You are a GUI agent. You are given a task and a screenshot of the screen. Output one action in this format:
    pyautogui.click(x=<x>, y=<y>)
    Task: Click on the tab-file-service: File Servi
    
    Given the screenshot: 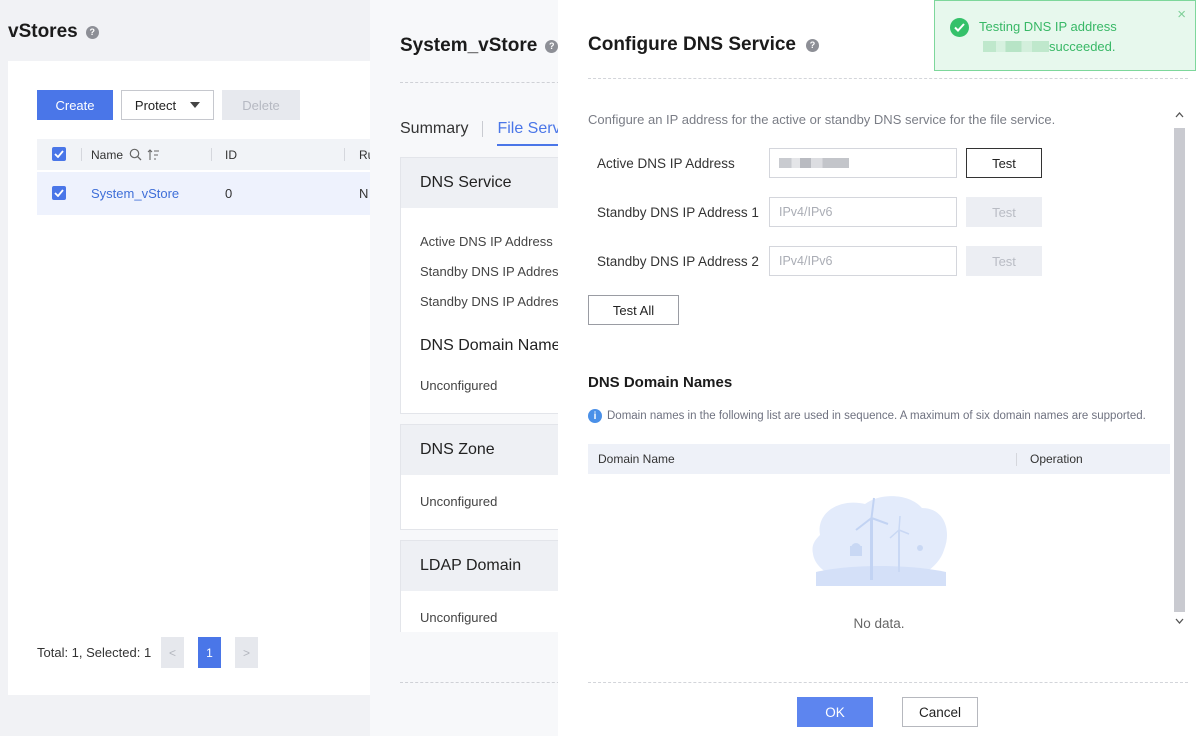 What is the action you would take?
    pyautogui.click(x=528, y=133)
    